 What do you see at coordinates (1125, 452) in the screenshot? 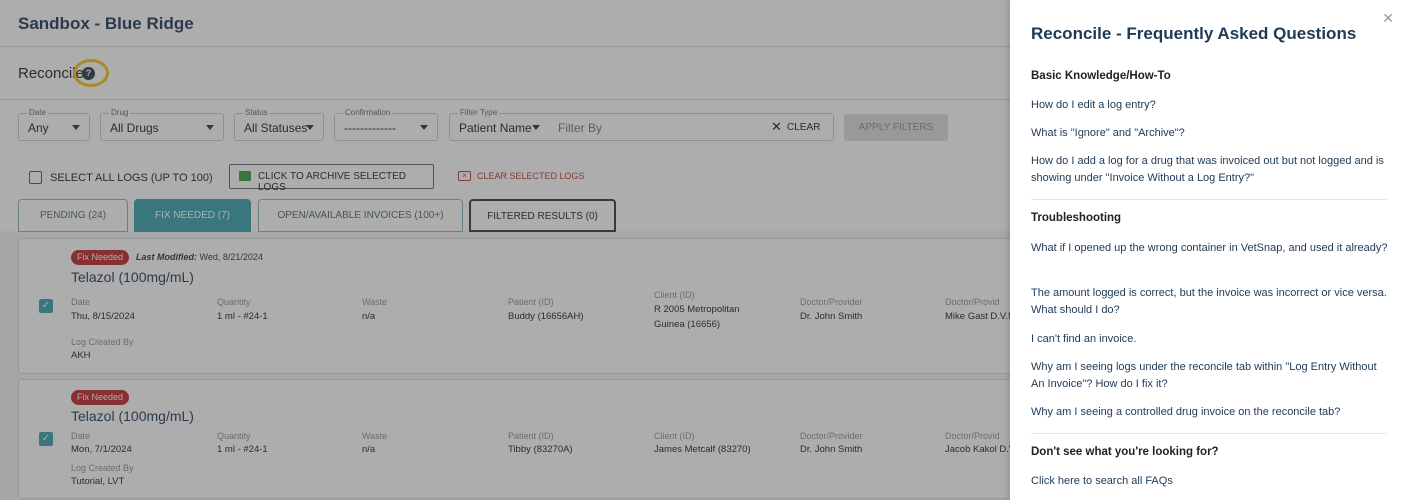
I see `faq-footer-heading: Don't see what you're looking for?` at bounding box center [1125, 452].